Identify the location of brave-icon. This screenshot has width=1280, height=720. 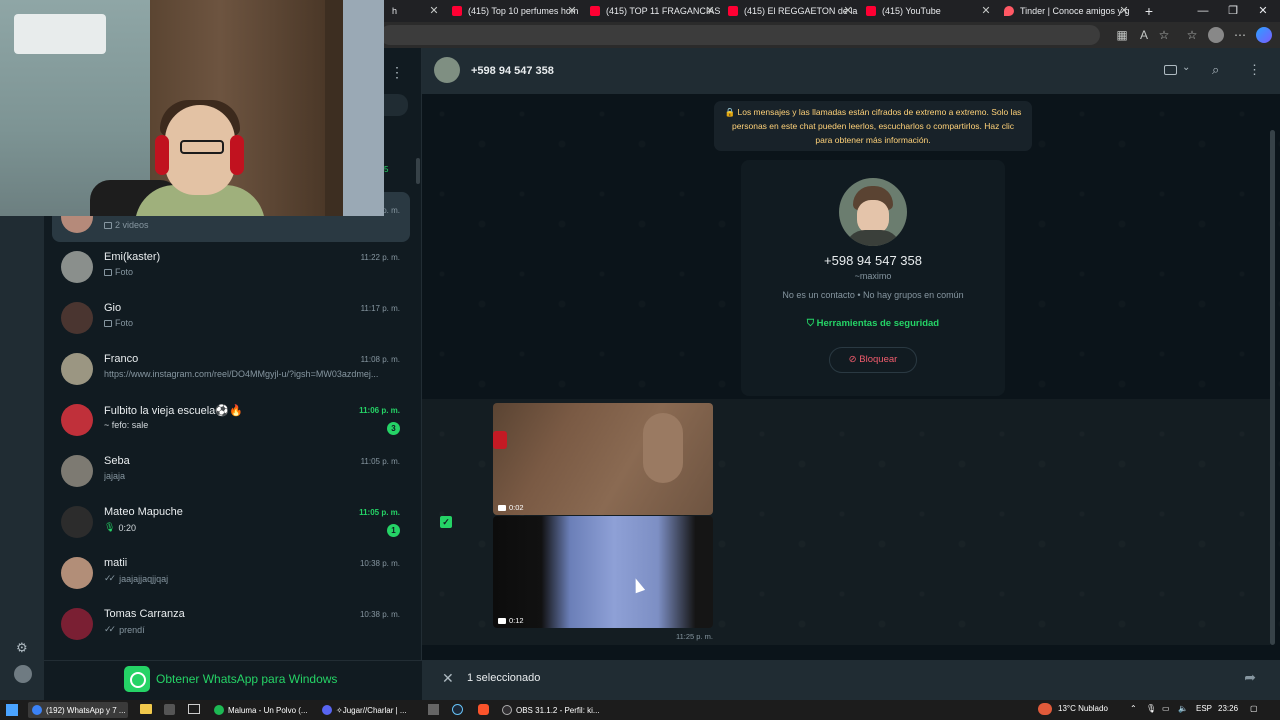
(483, 709).